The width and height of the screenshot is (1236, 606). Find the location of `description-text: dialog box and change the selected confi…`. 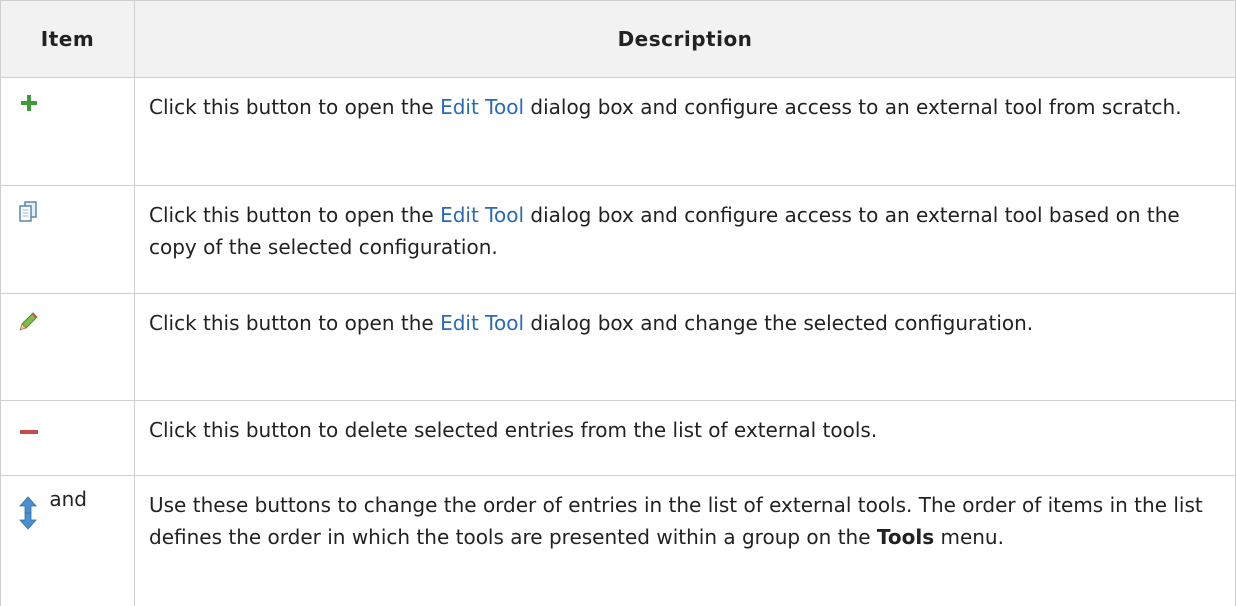

description-text: dialog box and change the selected confi… is located at coordinates (779, 323).